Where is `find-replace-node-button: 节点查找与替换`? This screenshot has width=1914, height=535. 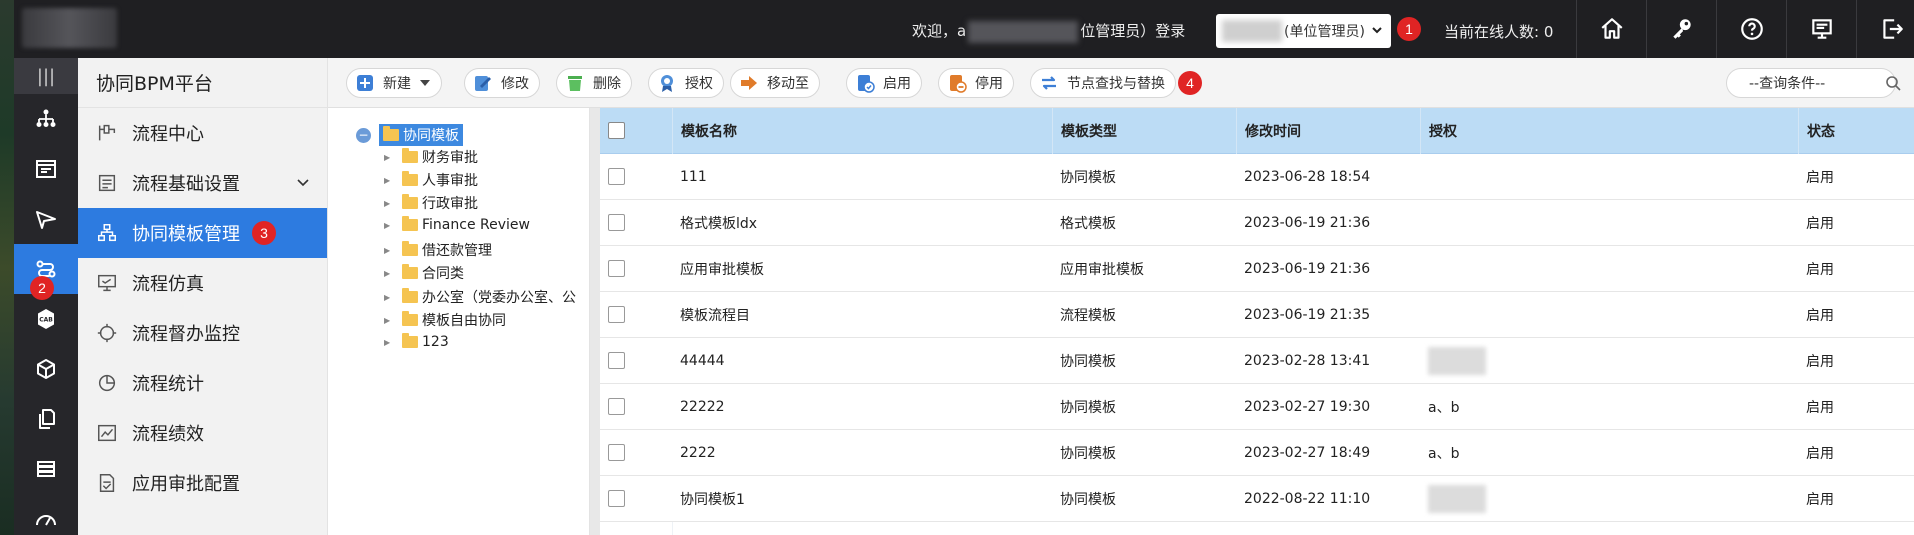
find-replace-node-button: 节点查找与替换 is located at coordinates (1103, 83).